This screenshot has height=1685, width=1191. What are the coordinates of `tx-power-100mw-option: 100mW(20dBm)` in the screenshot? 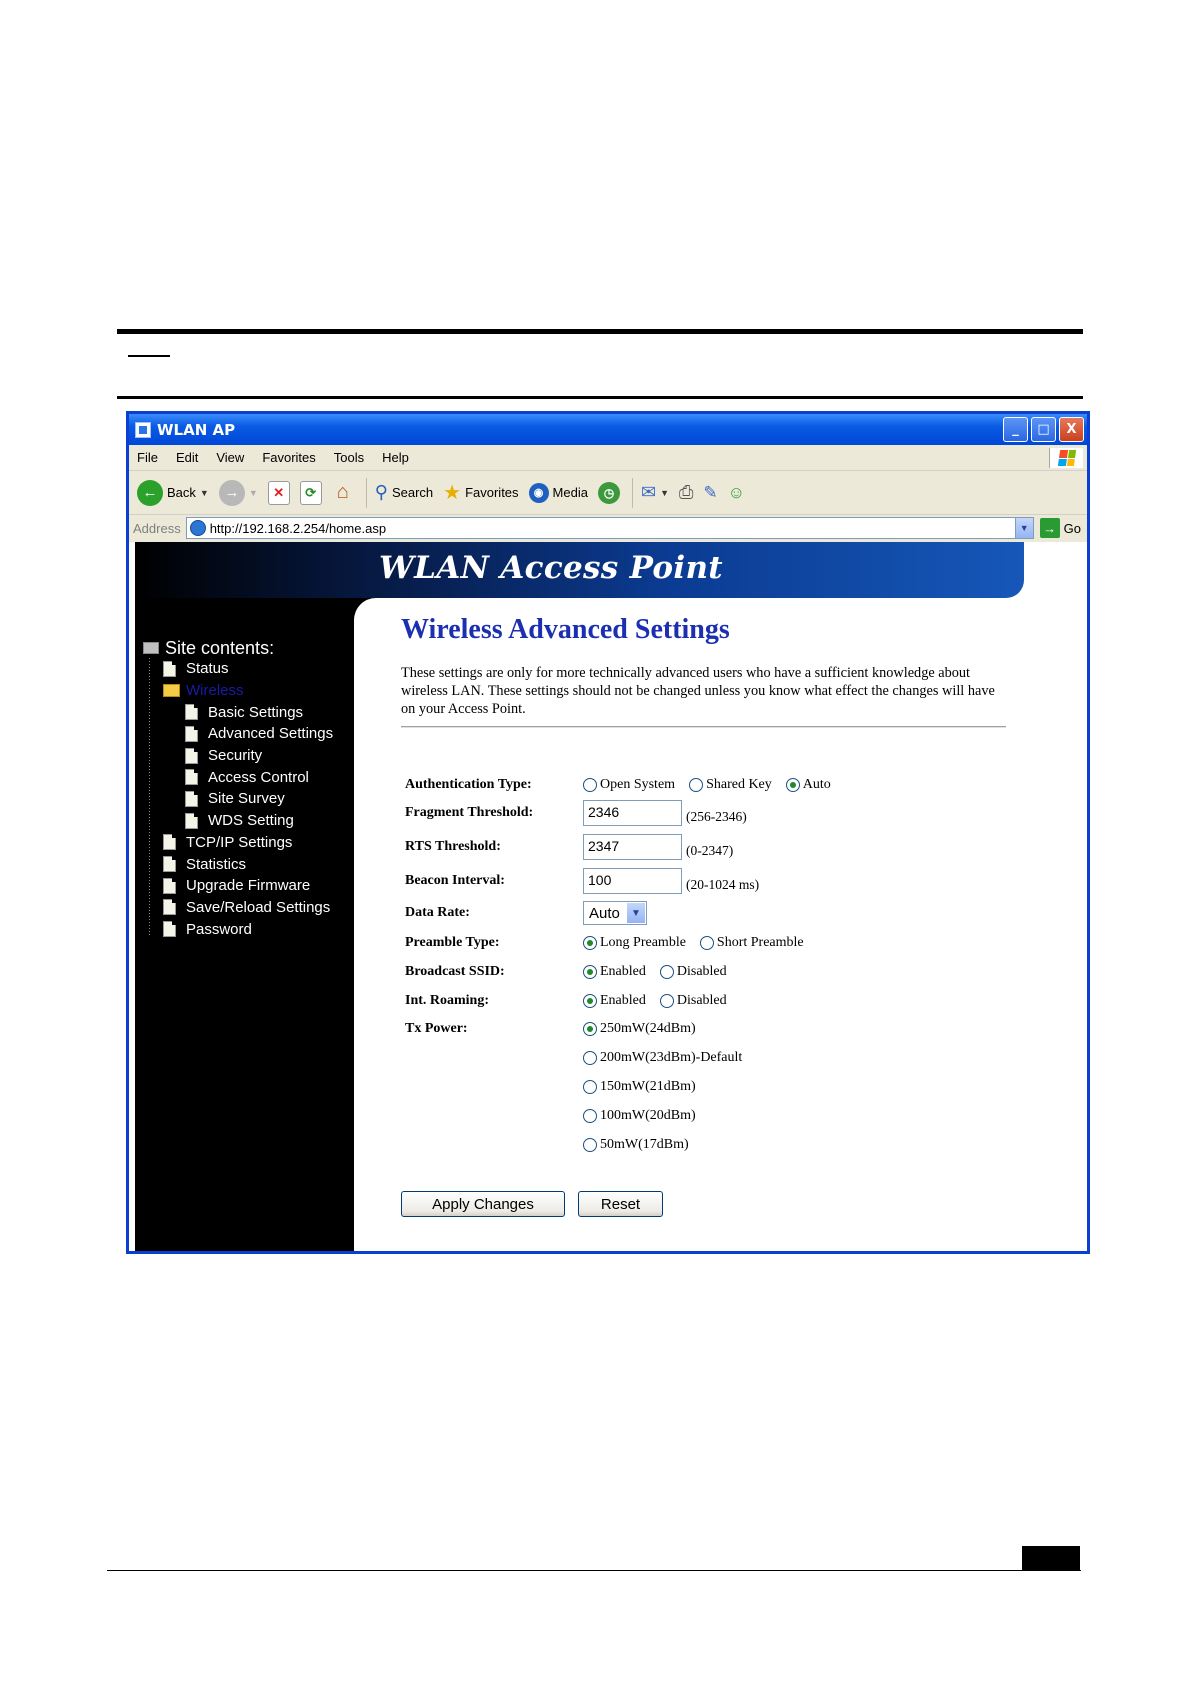 It's located at (639, 1116).